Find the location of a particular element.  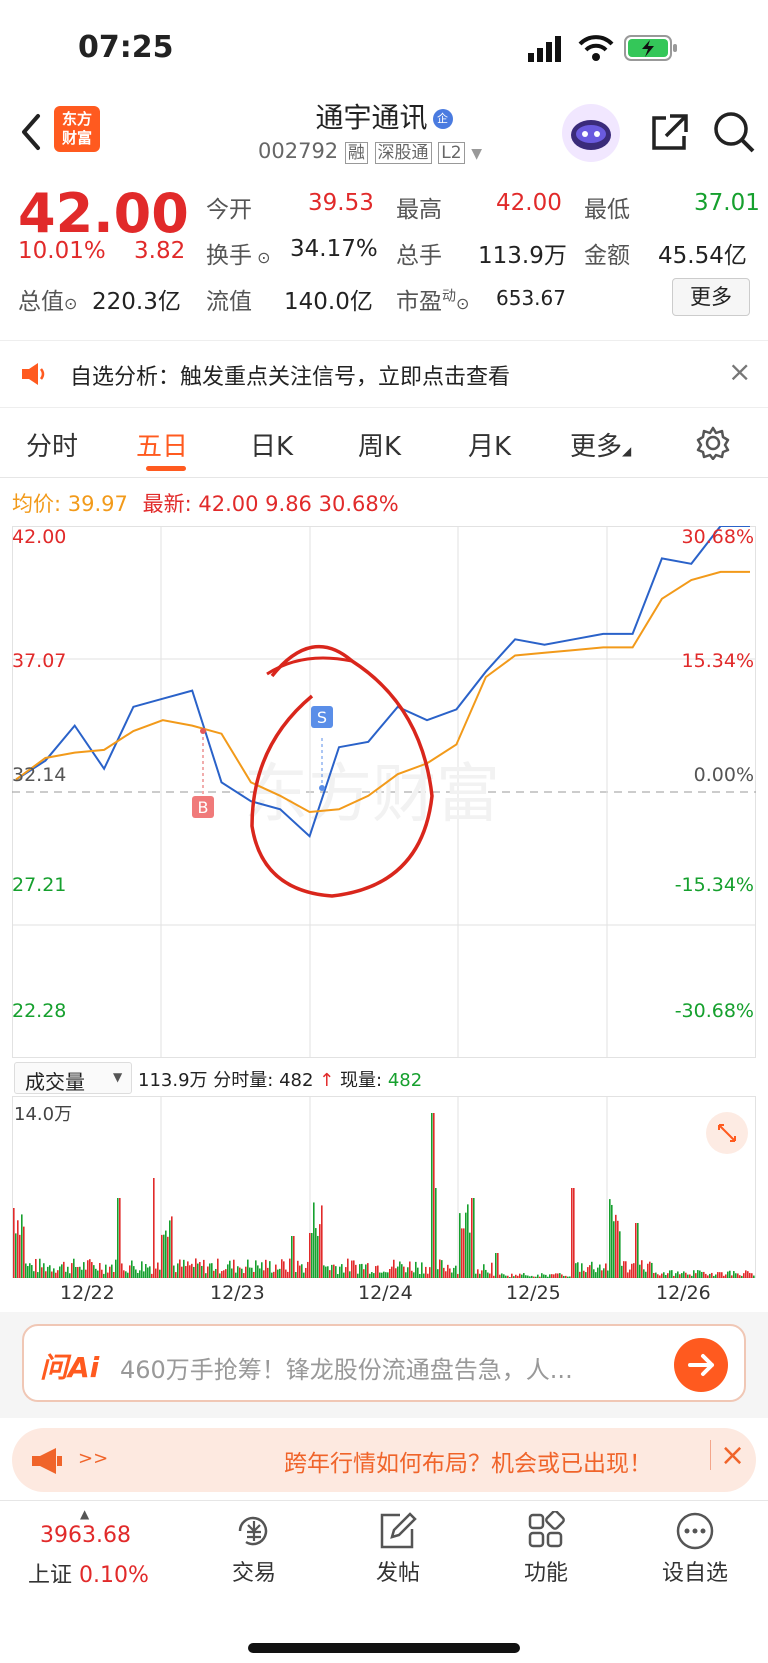

tag-l2: L2 is located at coordinates (451, 153).